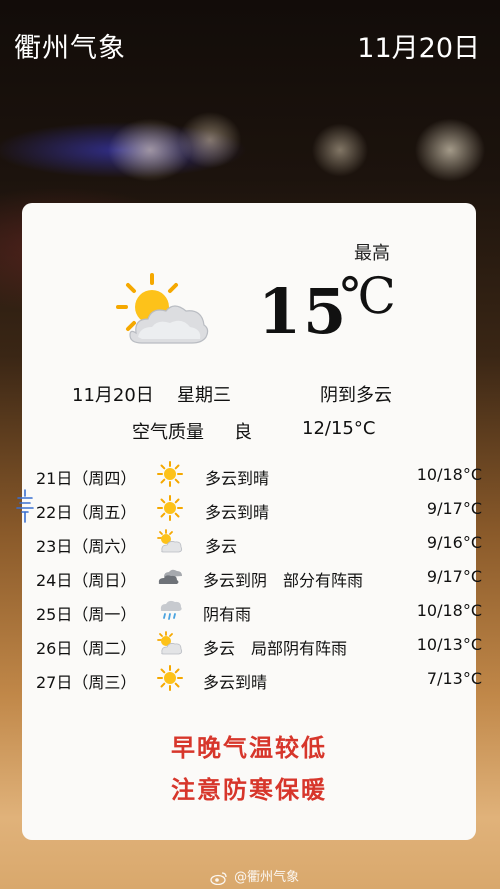  I want to click on forecast-row: 22日（周五） 多云到晴 9/17°C, so click(252, 510).